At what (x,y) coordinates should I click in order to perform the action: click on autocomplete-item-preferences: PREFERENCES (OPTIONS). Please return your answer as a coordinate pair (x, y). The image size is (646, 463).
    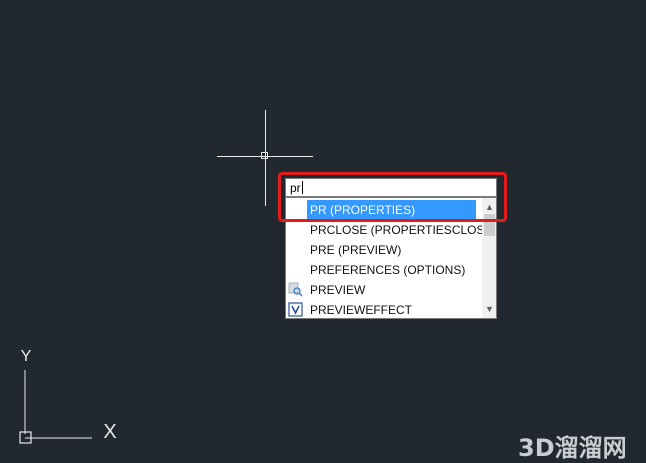
    Looking at the image, I should click on (384, 270).